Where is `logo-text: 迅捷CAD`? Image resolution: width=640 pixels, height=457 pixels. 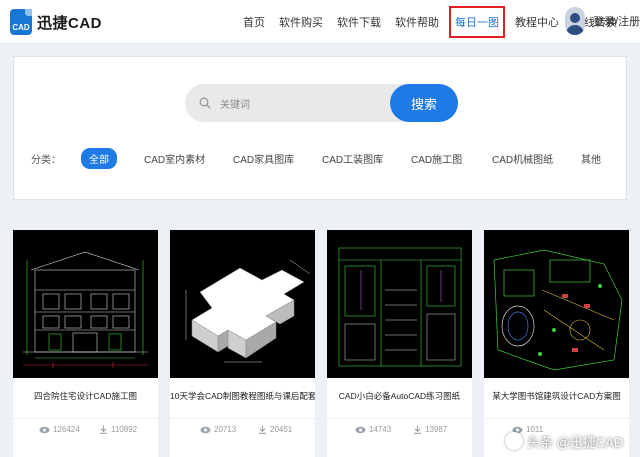 logo-text: 迅捷CAD is located at coordinates (69, 23).